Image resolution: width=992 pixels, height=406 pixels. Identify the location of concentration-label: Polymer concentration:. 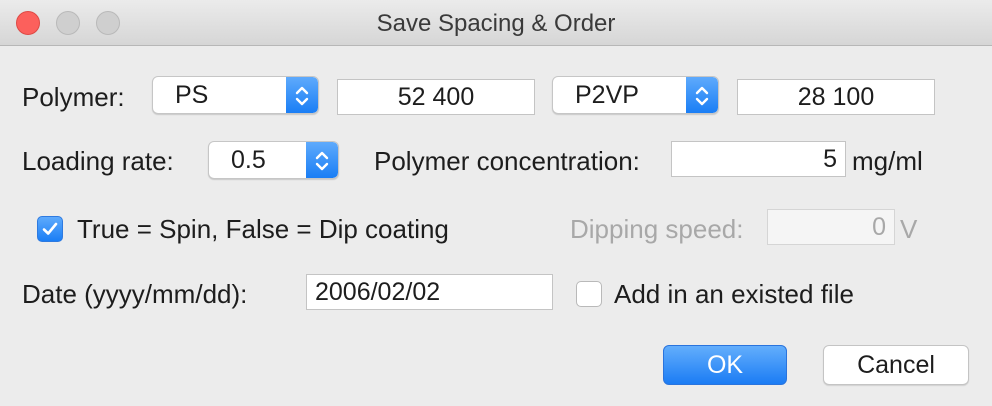
(507, 161).